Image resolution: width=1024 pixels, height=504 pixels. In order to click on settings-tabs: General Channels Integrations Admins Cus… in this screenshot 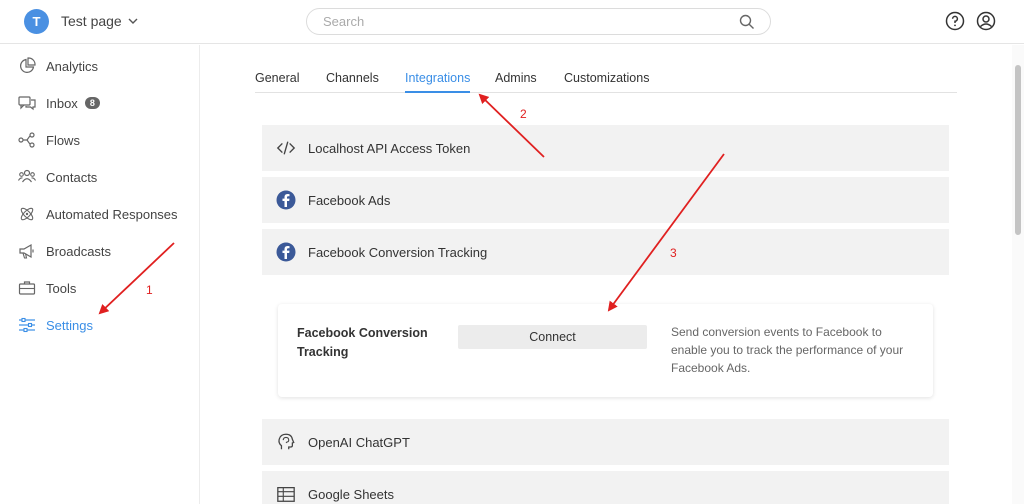, I will do `click(606, 77)`.